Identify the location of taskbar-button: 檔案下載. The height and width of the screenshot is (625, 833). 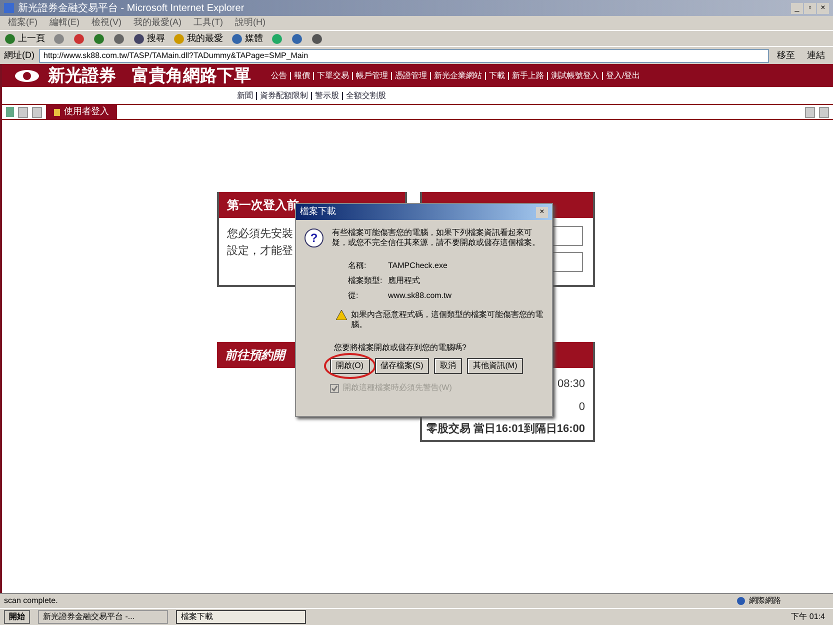
(241, 617).